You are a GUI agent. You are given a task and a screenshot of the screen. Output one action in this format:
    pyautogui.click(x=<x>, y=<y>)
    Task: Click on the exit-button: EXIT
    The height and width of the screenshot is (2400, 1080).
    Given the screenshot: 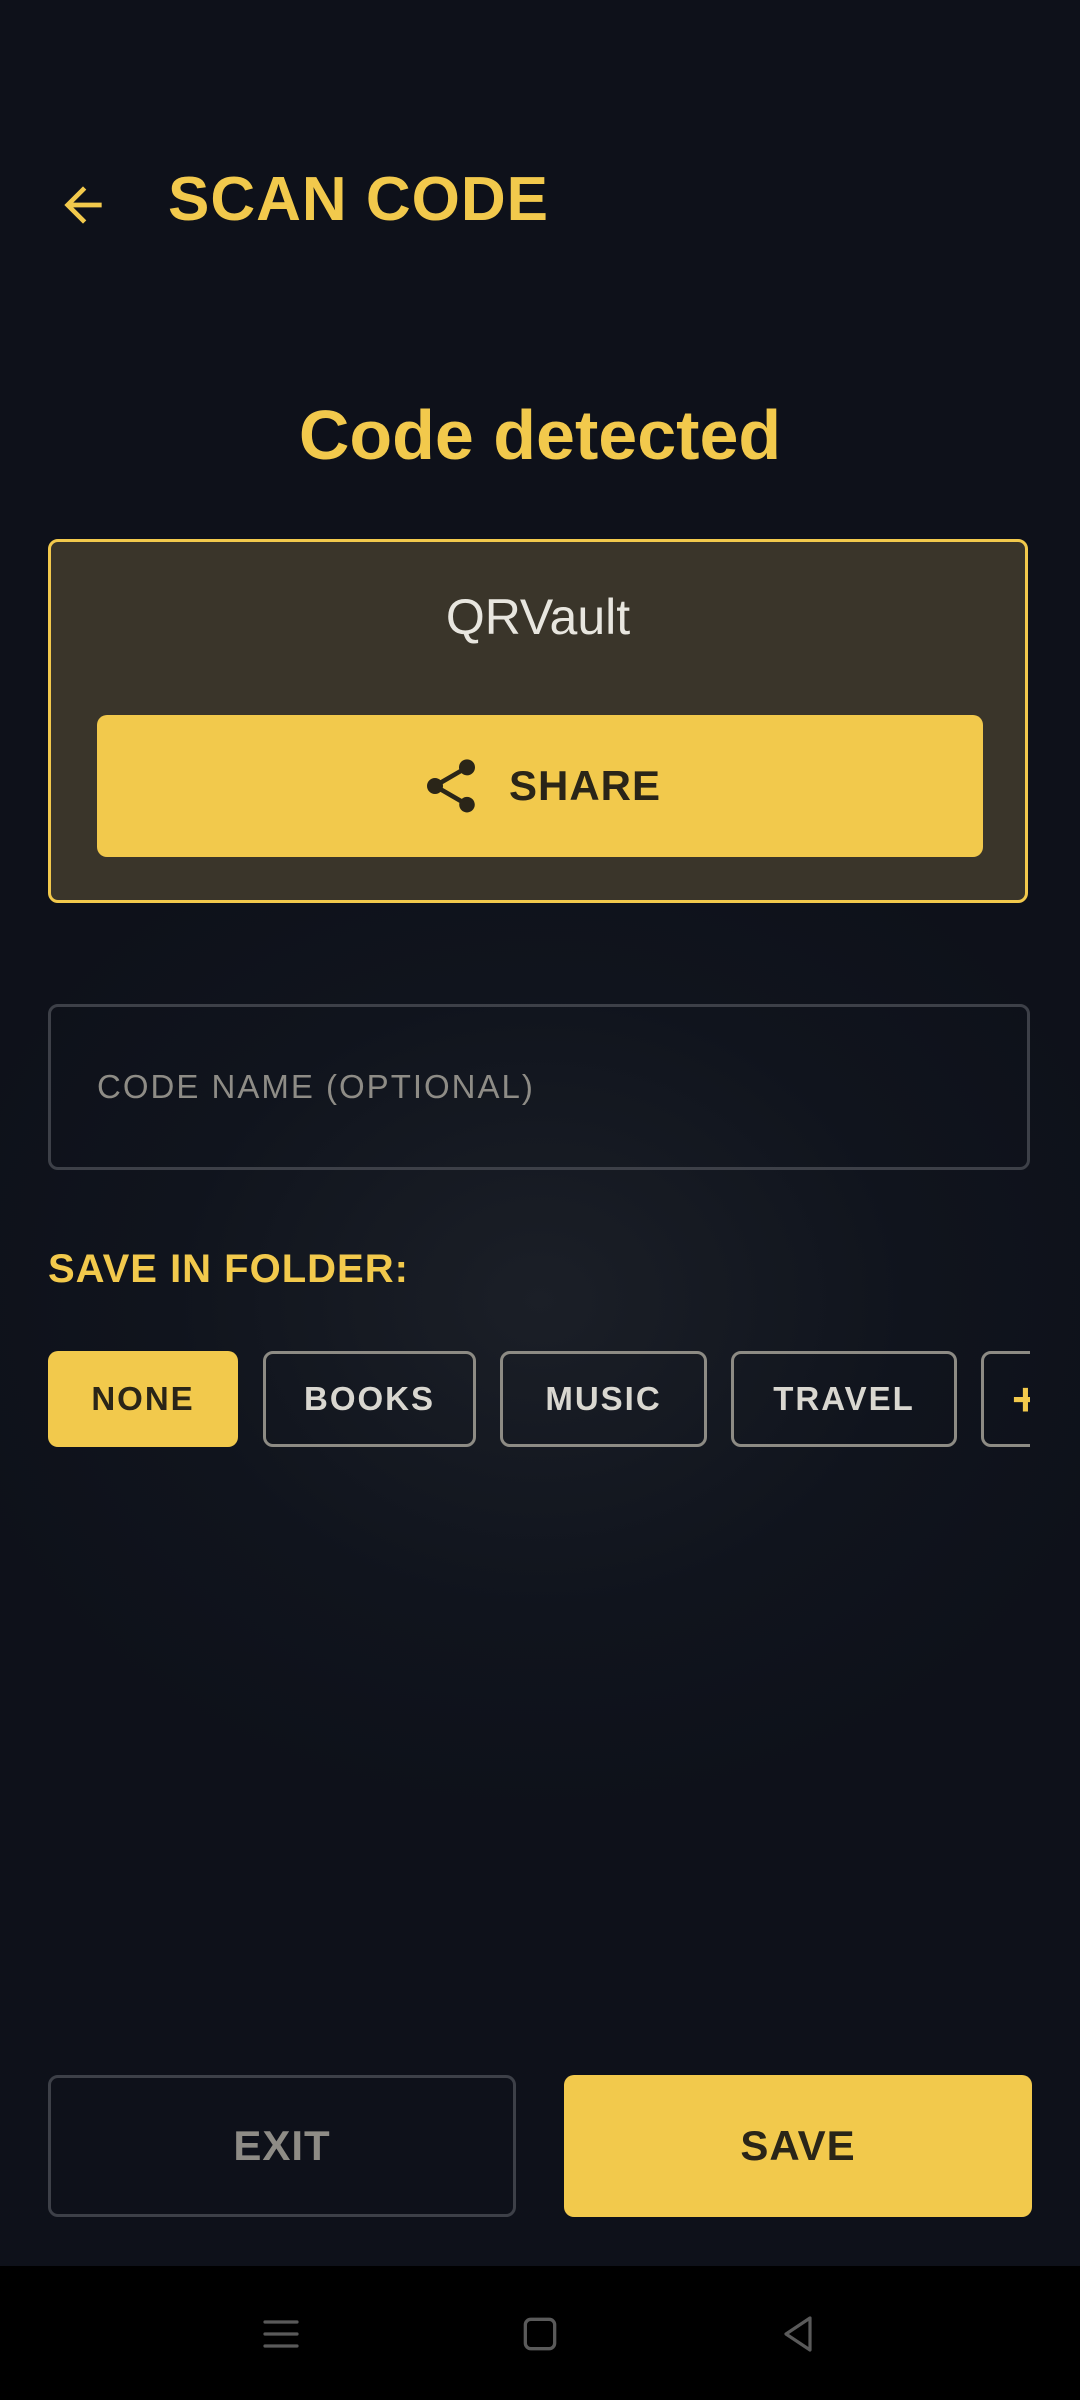 What is the action you would take?
    pyautogui.click(x=282, y=2146)
    